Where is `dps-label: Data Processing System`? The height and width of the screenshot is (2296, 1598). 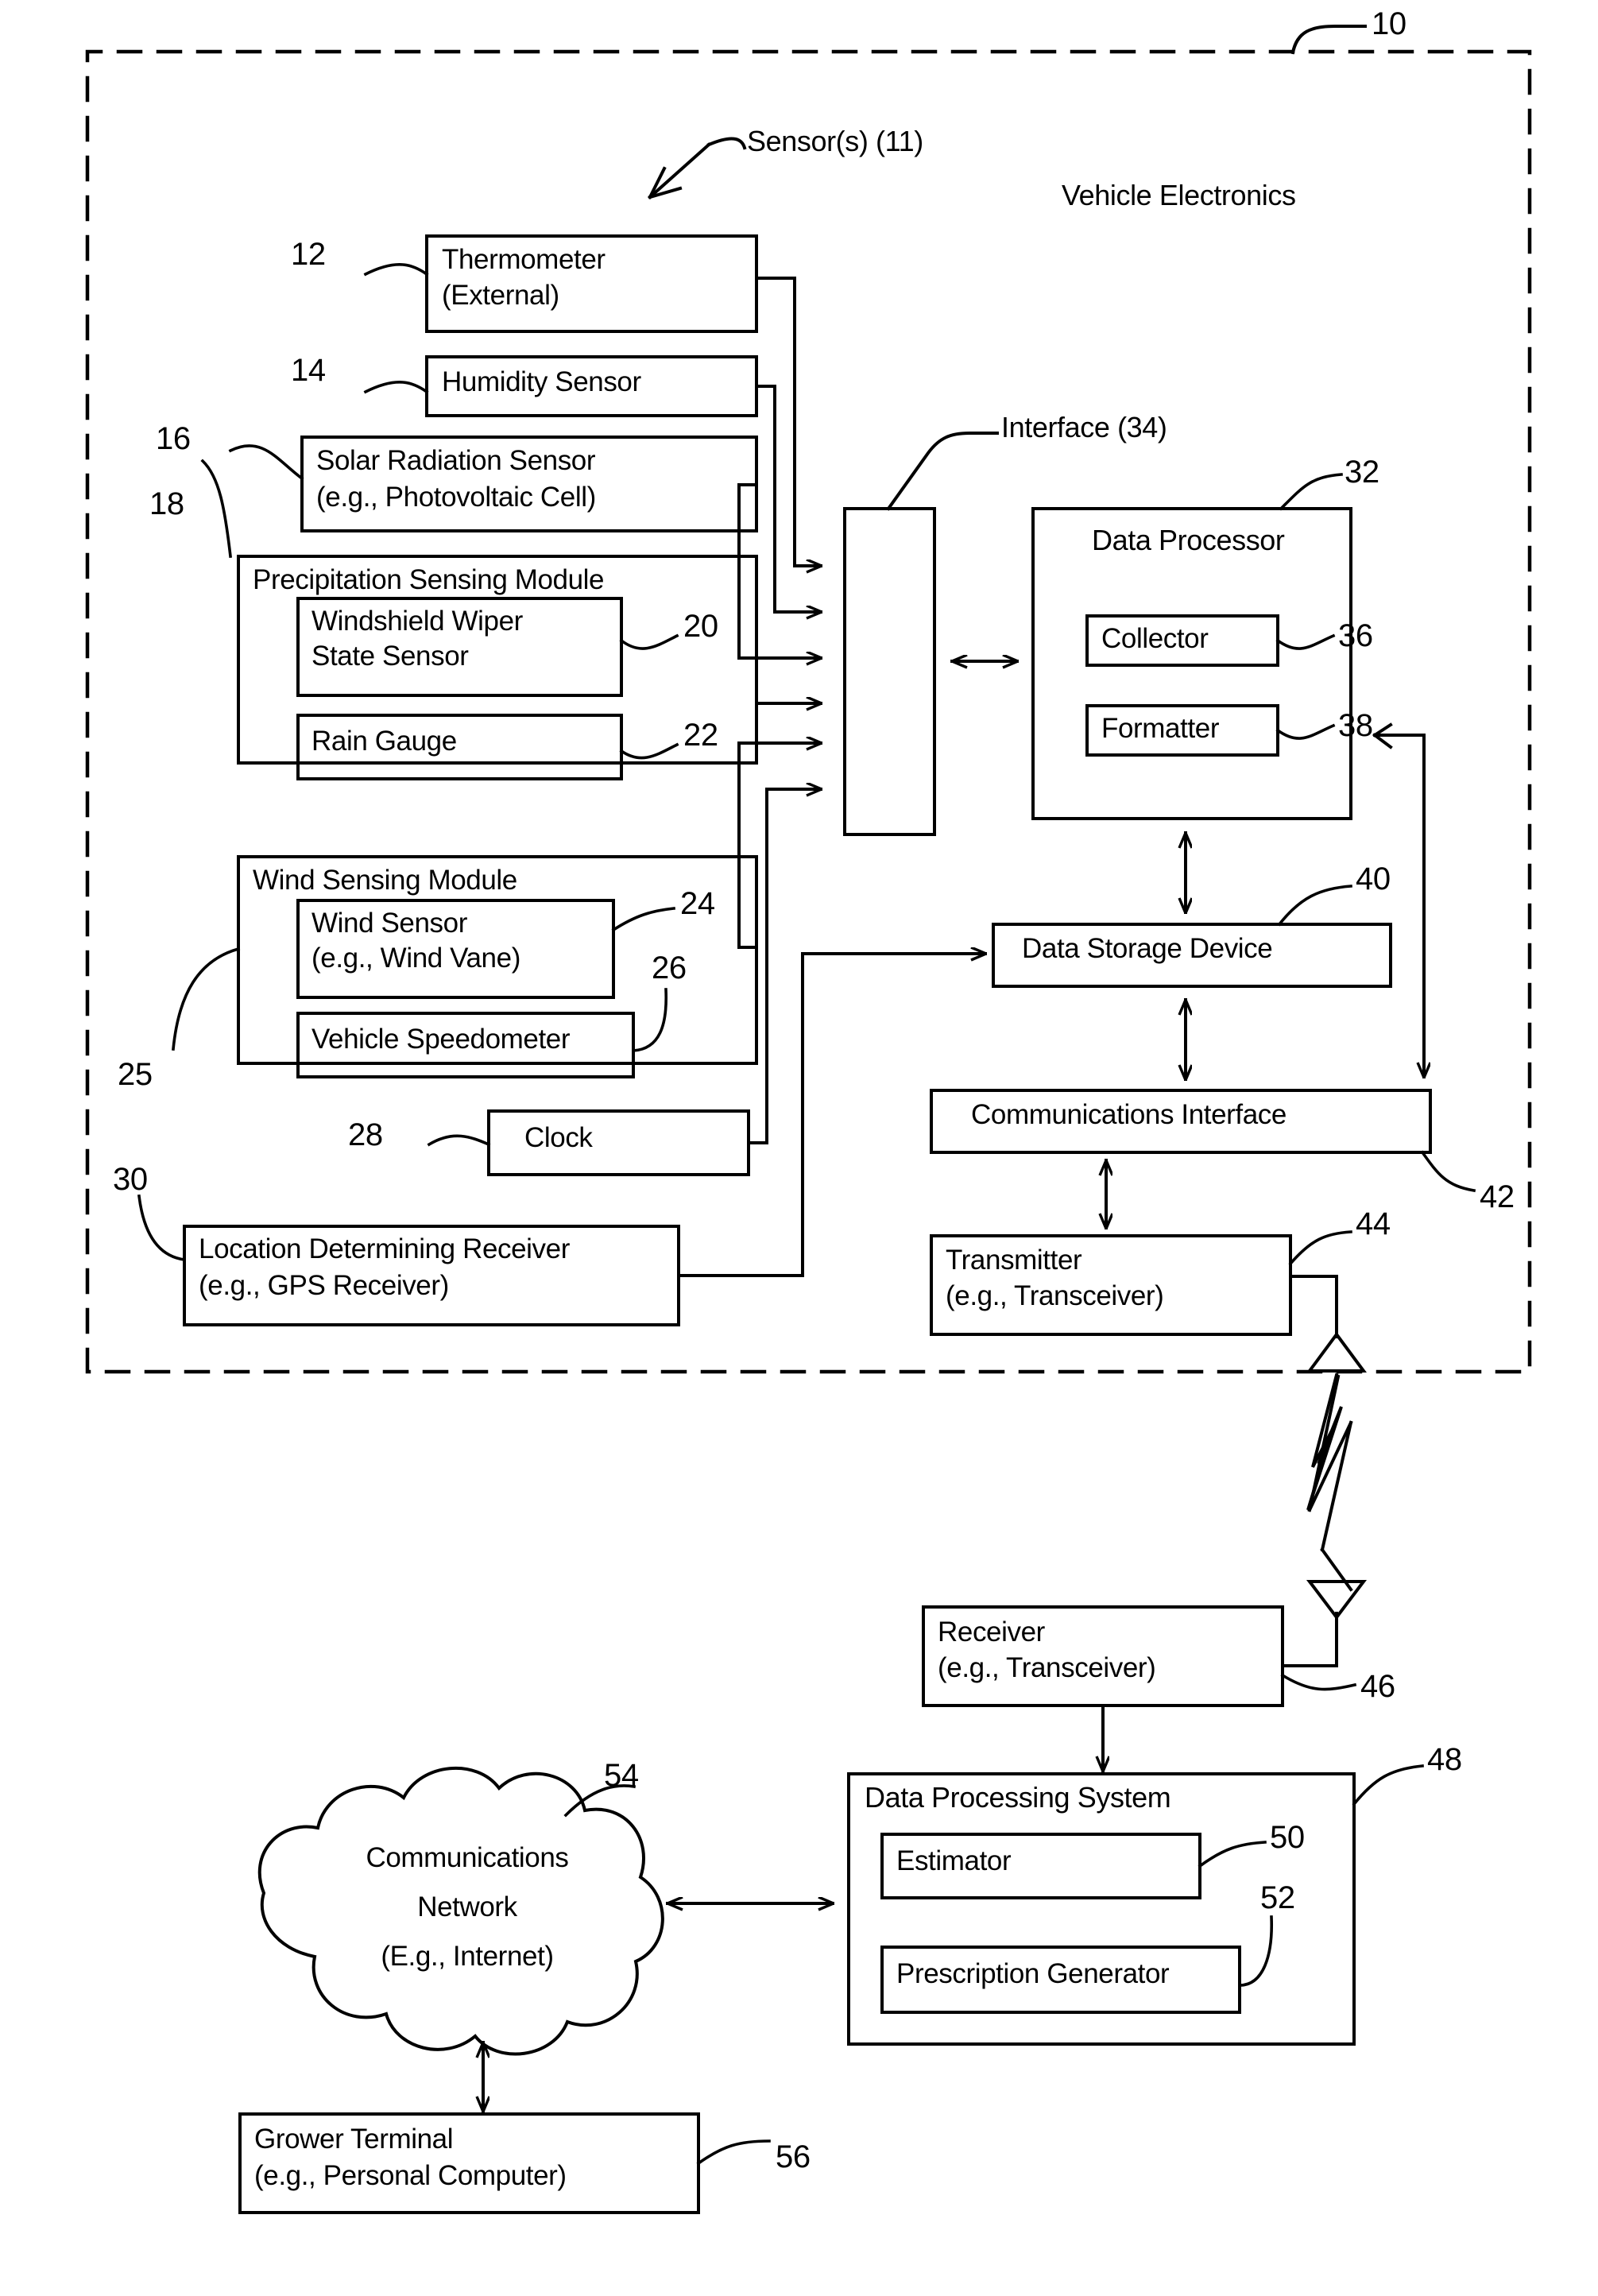
dps-label: Data Processing System is located at coordinates (1018, 1797).